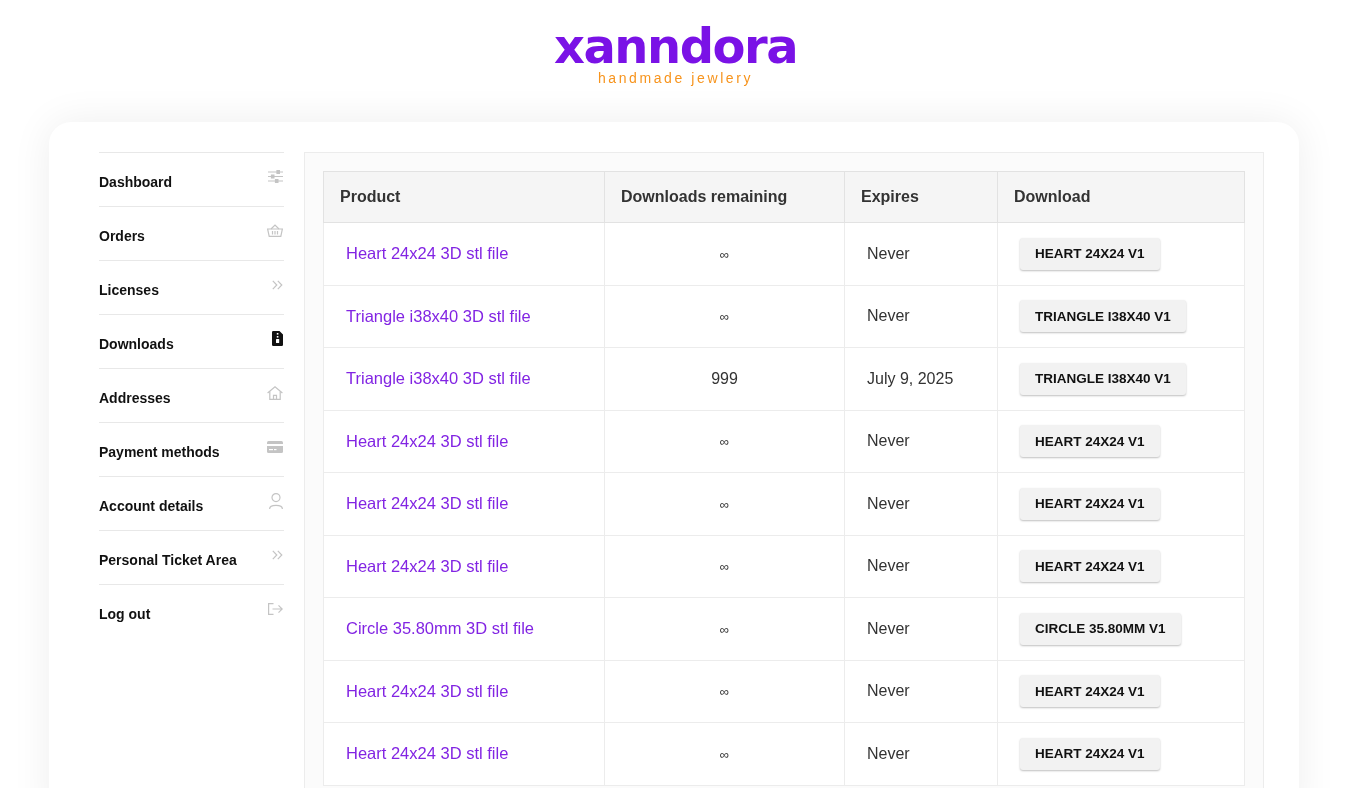 The height and width of the screenshot is (788, 1351). What do you see at coordinates (724, 197) in the screenshot?
I see `column-header: Downloads remaining` at bounding box center [724, 197].